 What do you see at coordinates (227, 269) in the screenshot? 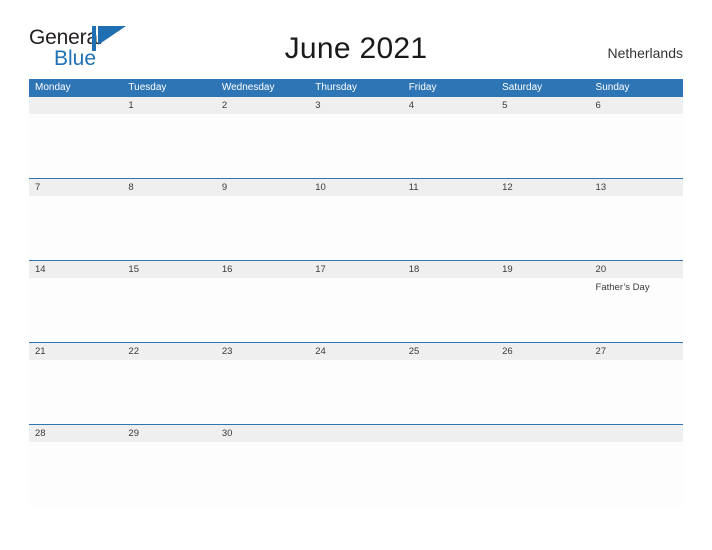
I see `day-number: 16` at bounding box center [227, 269].